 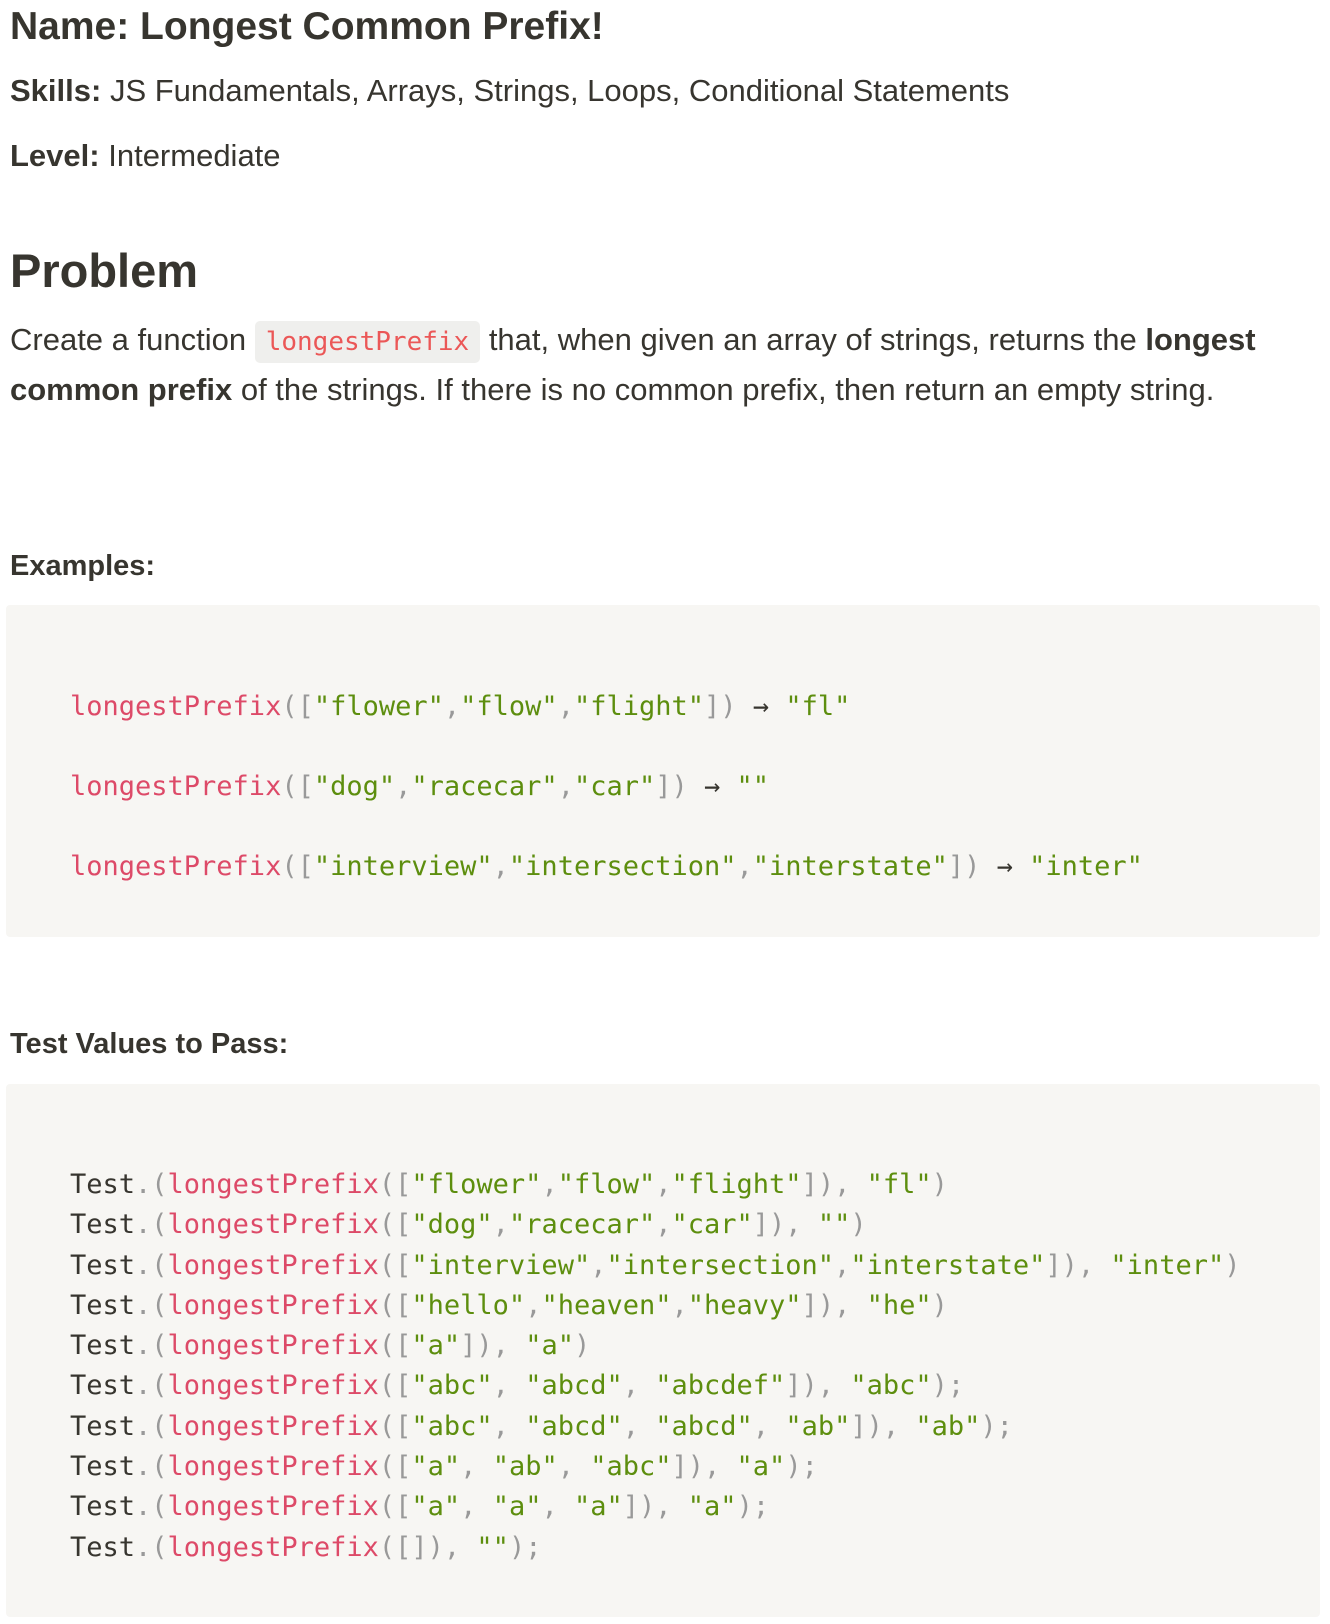 What do you see at coordinates (132, 339) in the screenshot?
I see `description-text-start: Create a function` at bounding box center [132, 339].